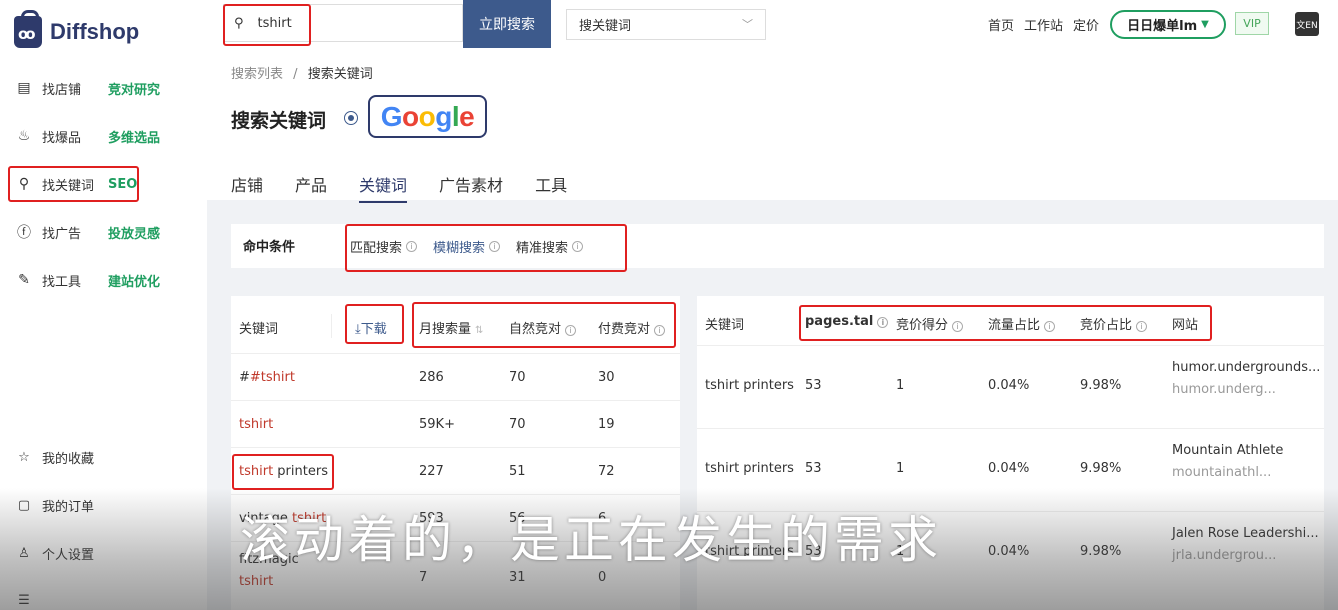  I want to click on fire-icon: ♨, so click(24, 136).